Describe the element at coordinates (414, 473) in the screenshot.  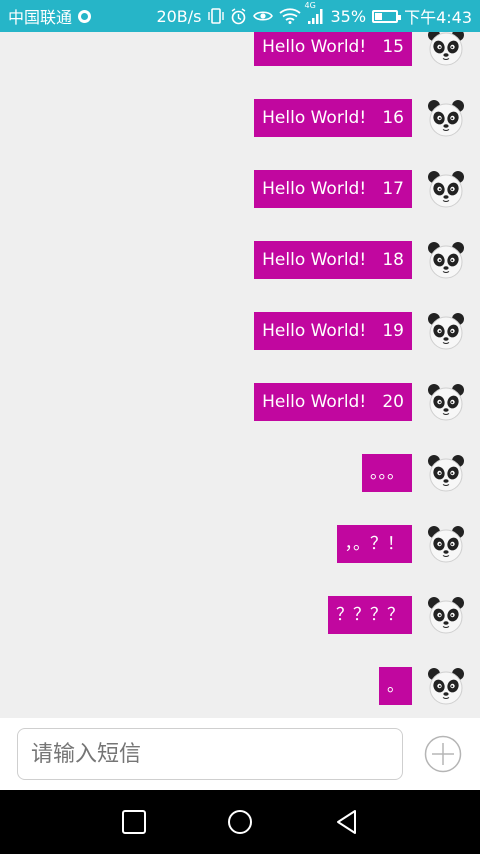
I see `message-item: 。。。` at that location.